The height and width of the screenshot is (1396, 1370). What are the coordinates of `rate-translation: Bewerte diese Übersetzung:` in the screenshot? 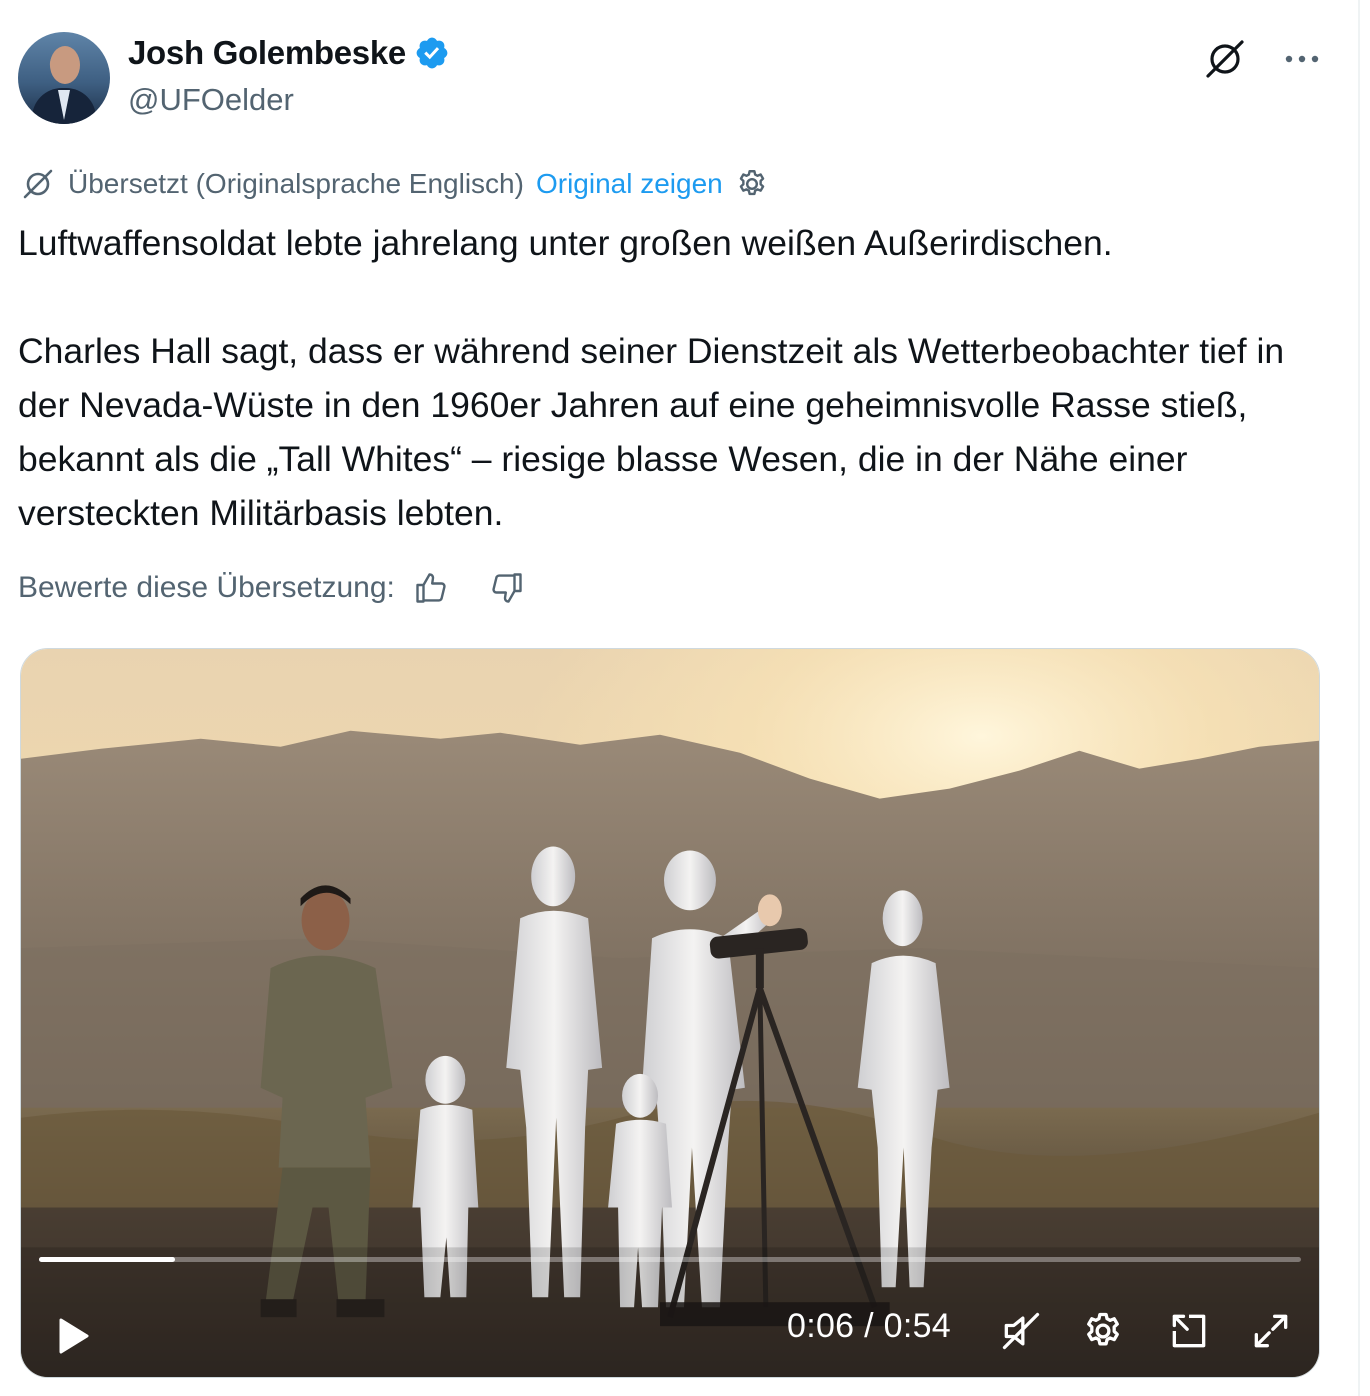 It's located at (271, 588).